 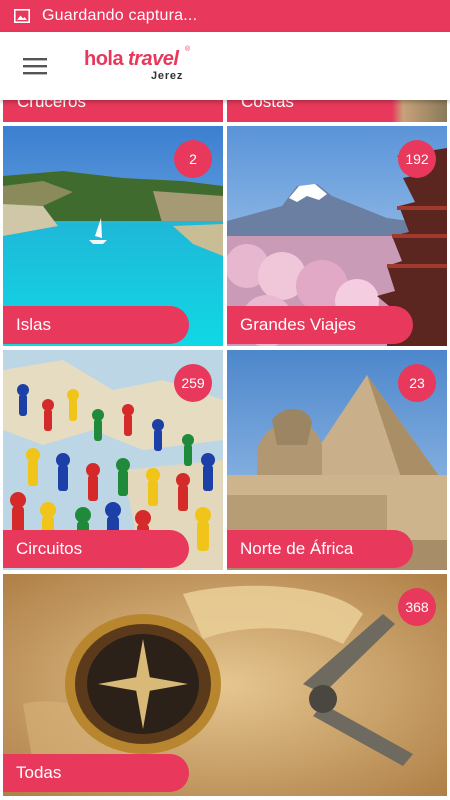 What do you see at coordinates (193, 383) in the screenshot?
I see `count-badge: 259` at bounding box center [193, 383].